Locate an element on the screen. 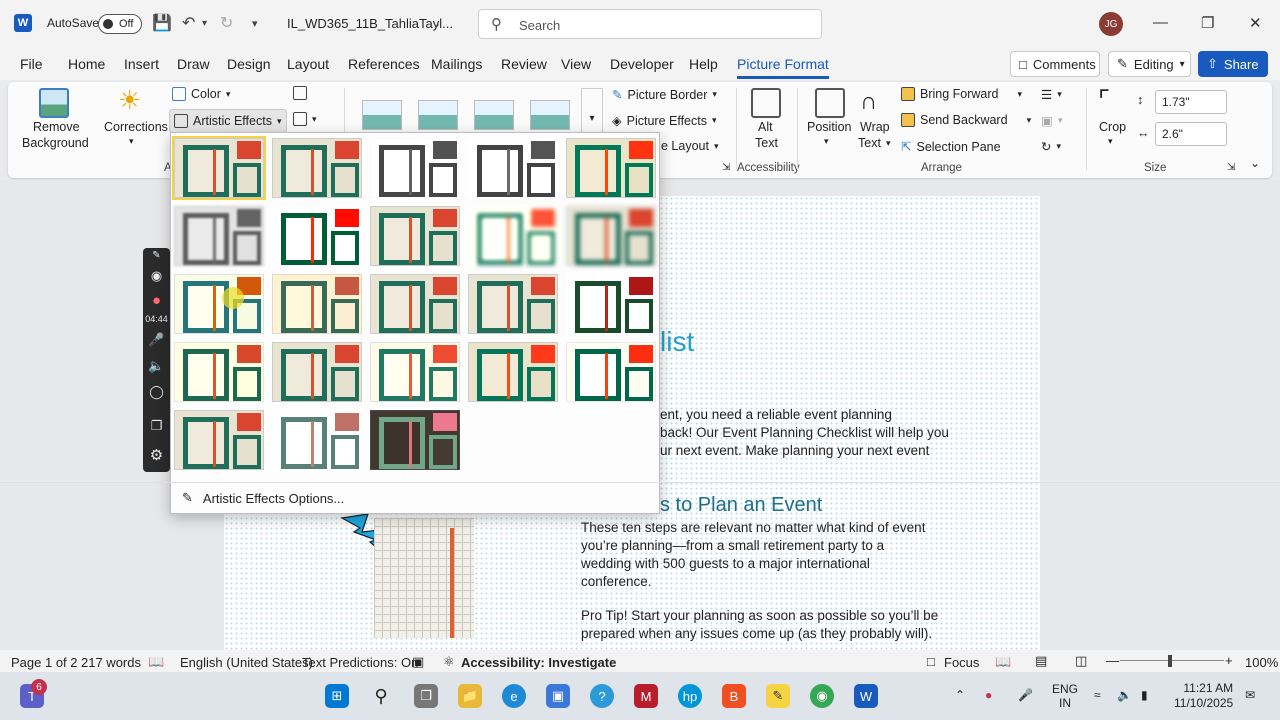 Image resolution: width=1280 pixels, height=720 pixels. clock: 11:21 AM 11/10/2025 is located at coordinates (1203, 696).